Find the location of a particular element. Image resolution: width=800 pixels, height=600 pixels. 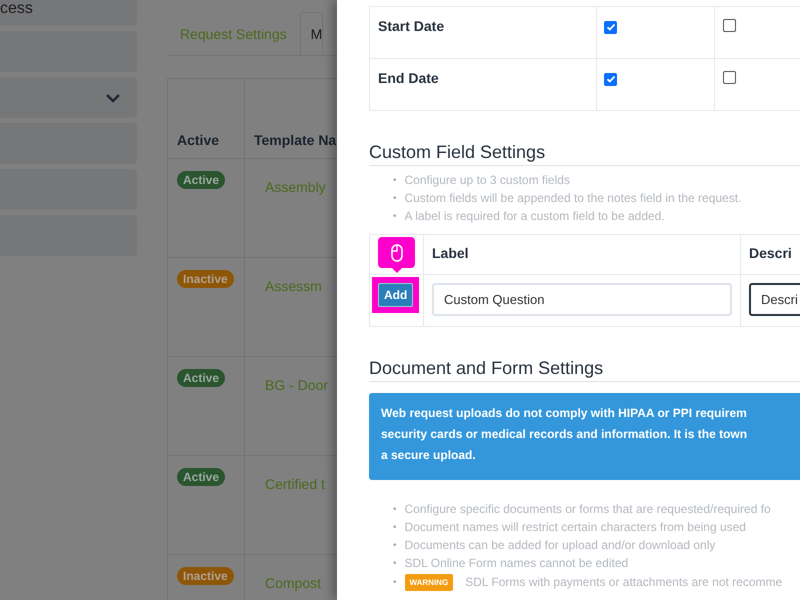

note-text: Documents can be added for upload and/or download only is located at coordinates (560, 545).